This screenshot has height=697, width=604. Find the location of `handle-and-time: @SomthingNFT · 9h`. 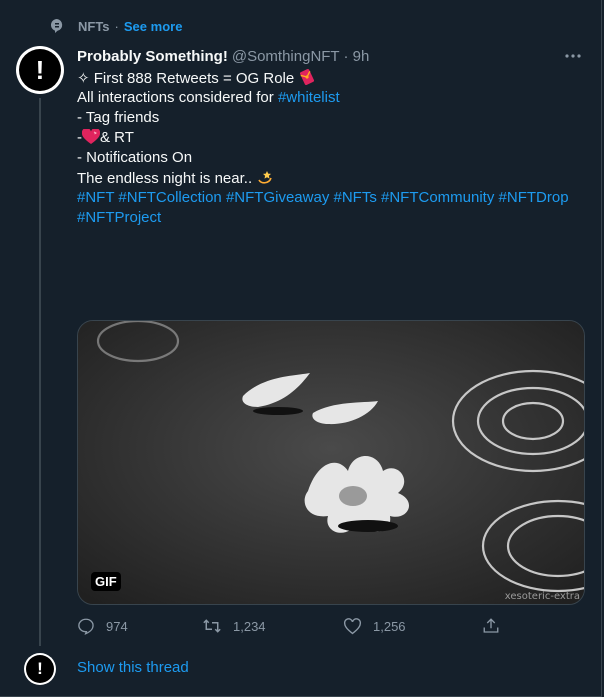

handle-and-time: @SomthingNFT · 9h is located at coordinates (301, 56).